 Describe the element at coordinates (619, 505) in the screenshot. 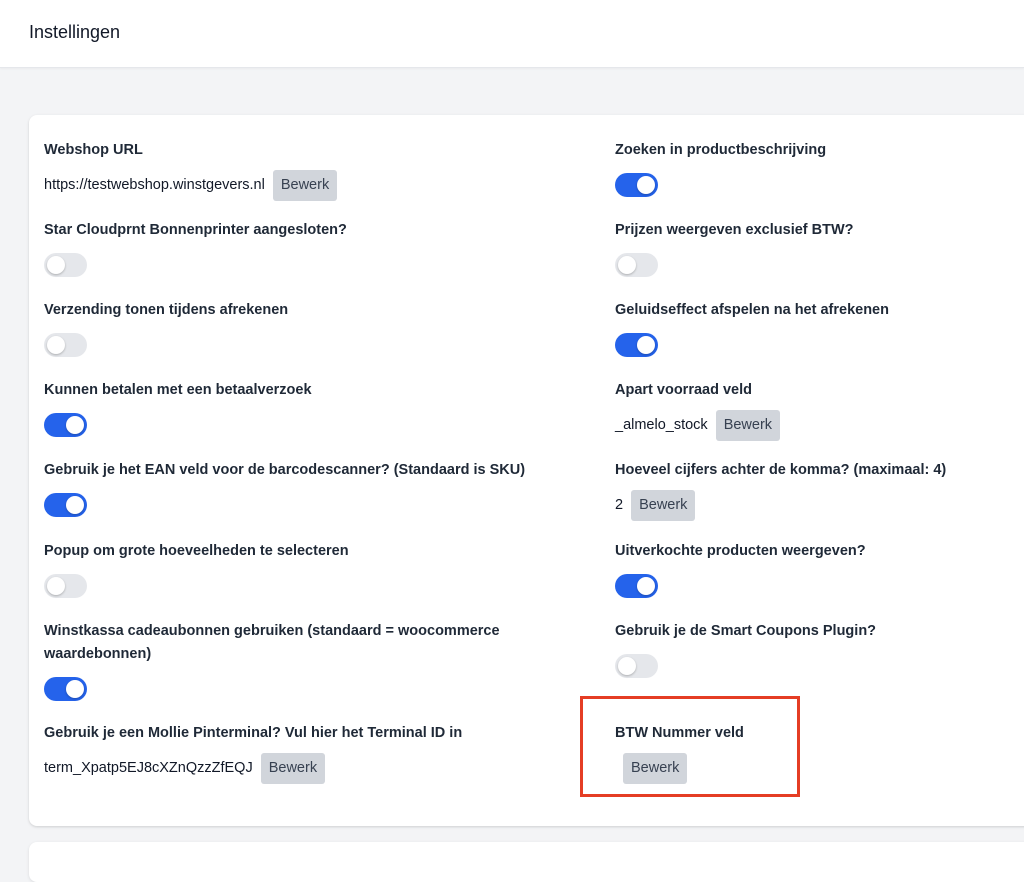

I see `decimals-value: 2` at that location.